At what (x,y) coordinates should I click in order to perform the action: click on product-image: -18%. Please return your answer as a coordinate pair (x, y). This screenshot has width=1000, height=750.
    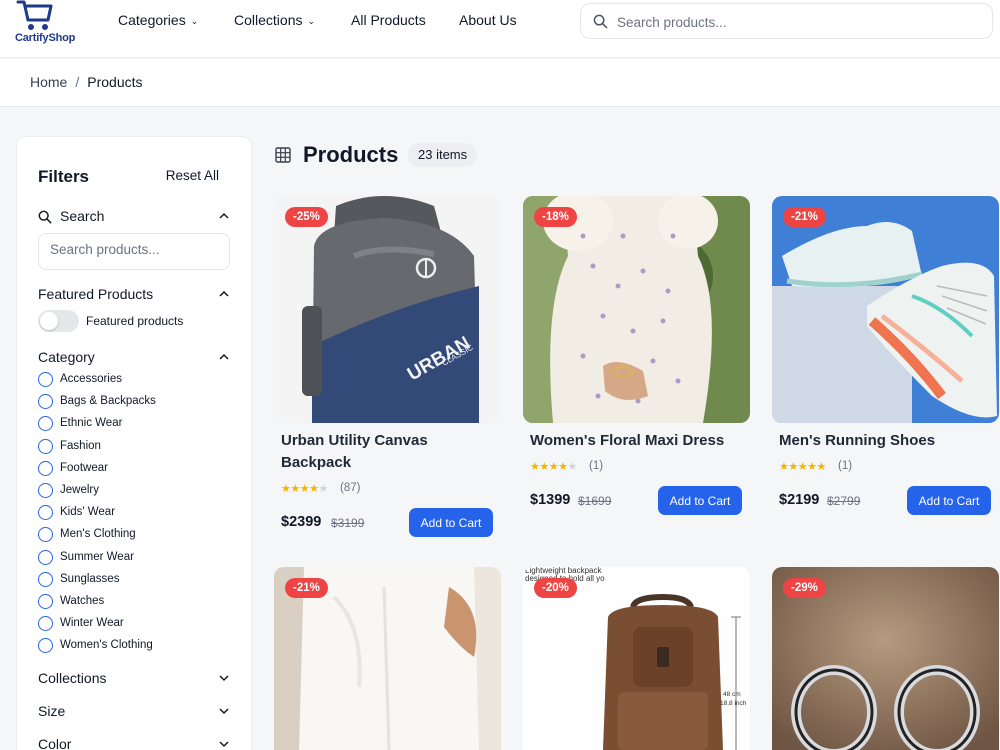
    Looking at the image, I should click on (636, 309).